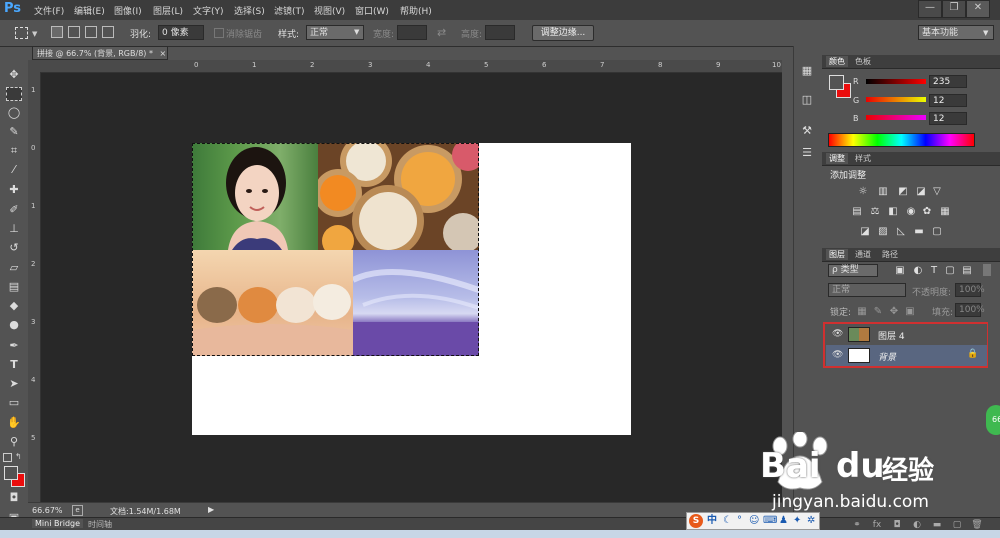 Image resolution: width=1000 pixels, height=538 pixels. Describe the element at coordinates (14, 94) in the screenshot. I see `marquee-tool-icon` at that location.